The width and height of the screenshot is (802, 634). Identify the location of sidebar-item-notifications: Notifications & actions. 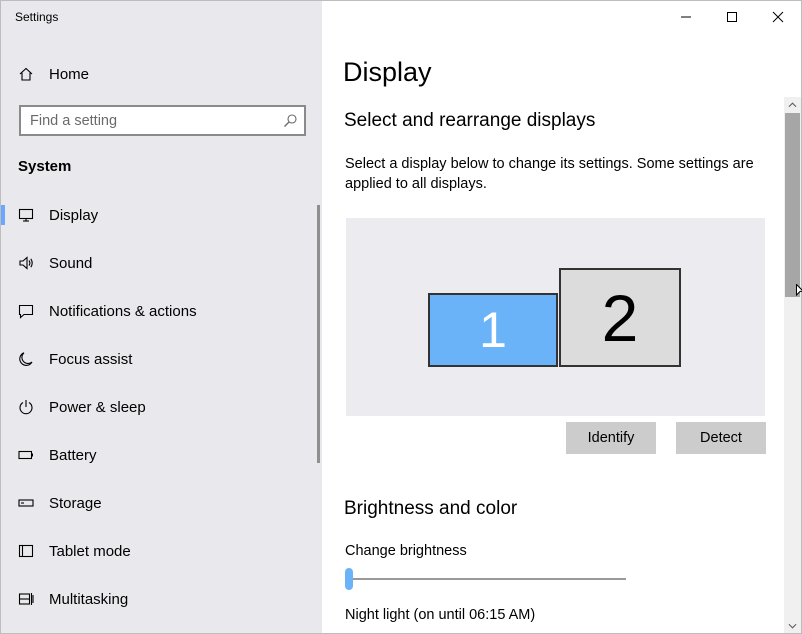
(159, 311).